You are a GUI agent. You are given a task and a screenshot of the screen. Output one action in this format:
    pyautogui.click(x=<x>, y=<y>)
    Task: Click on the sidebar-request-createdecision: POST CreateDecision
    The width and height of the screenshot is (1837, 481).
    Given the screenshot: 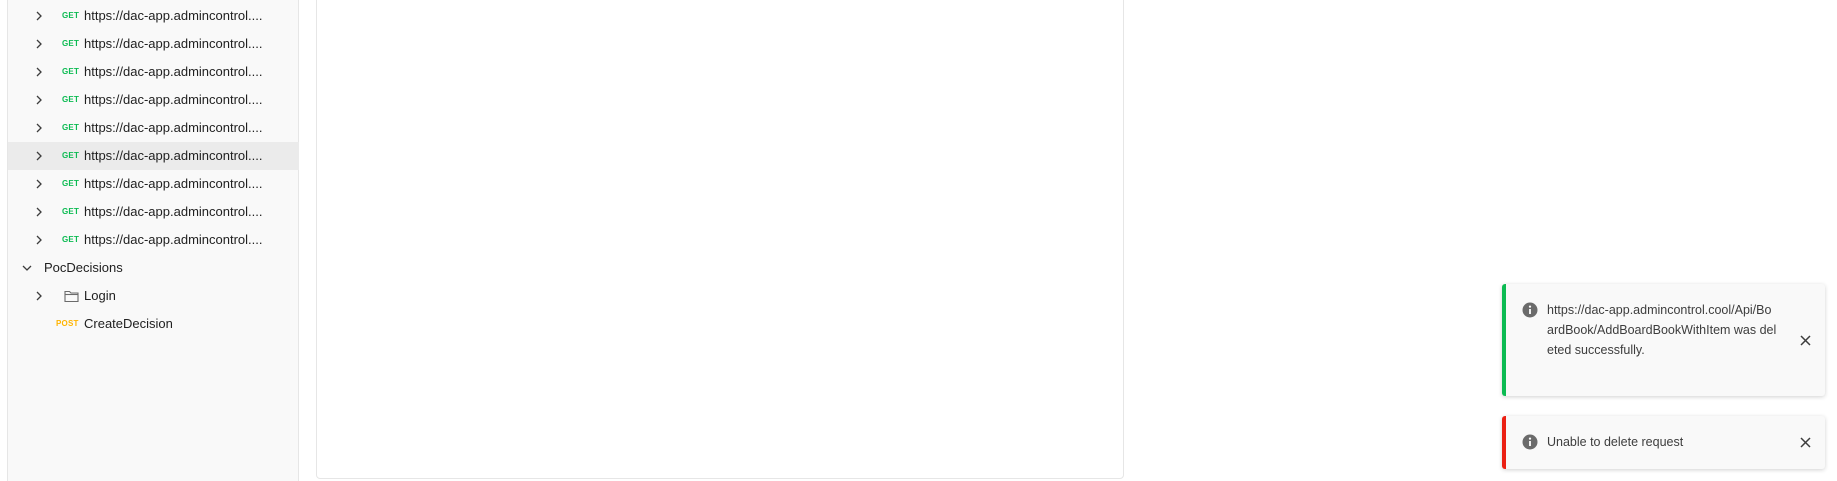 What is the action you would take?
    pyautogui.click(x=153, y=324)
    